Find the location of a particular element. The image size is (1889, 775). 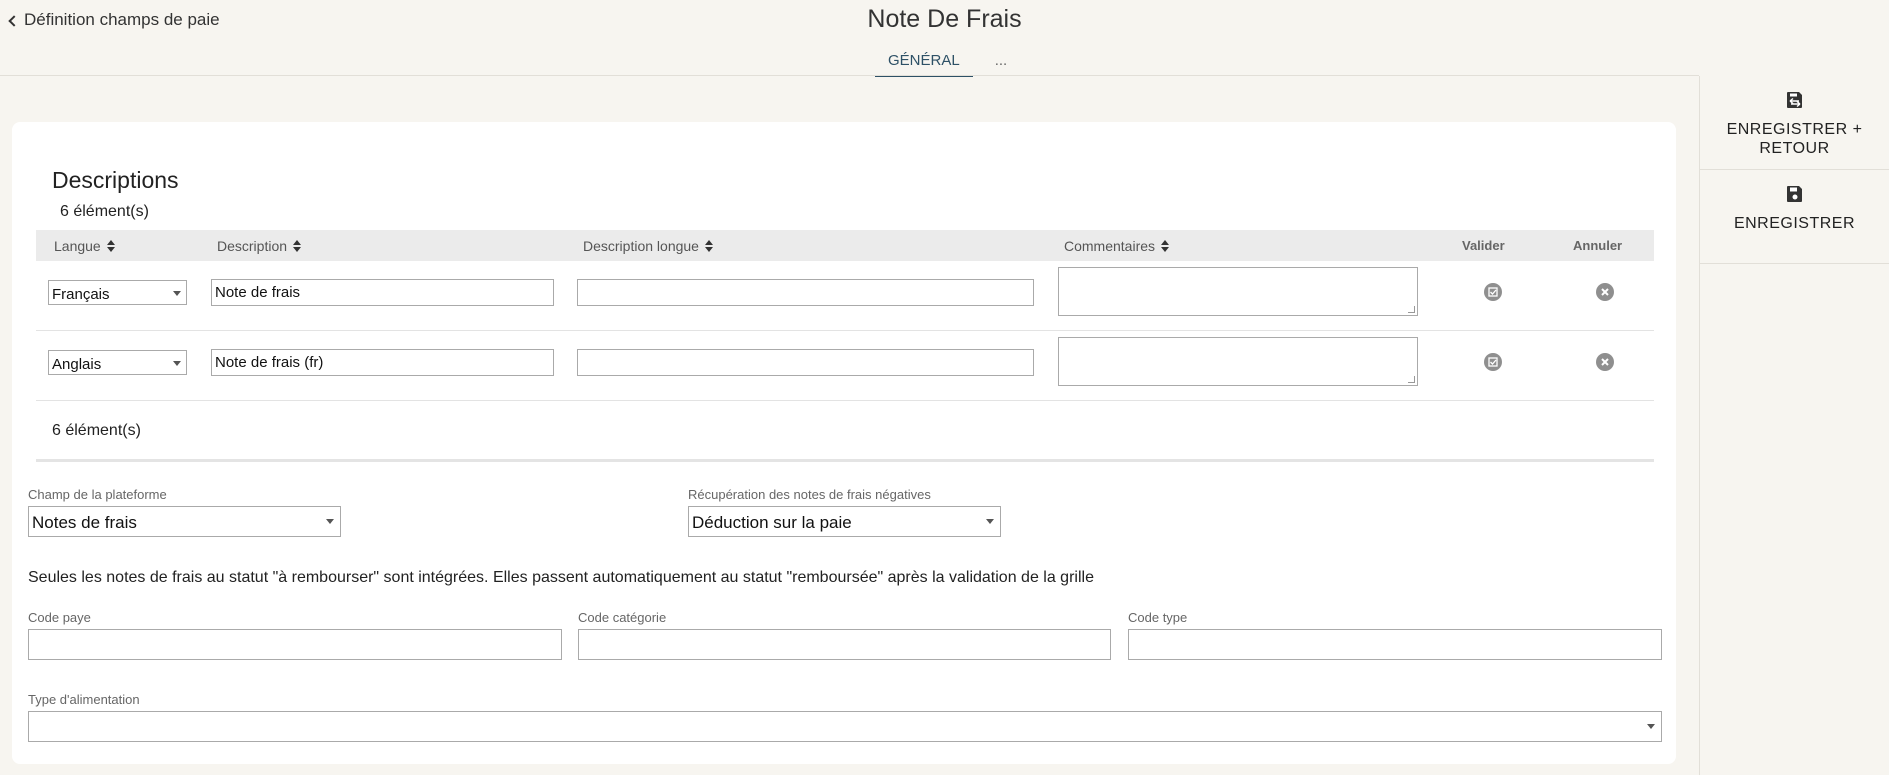

code-categorie-input is located at coordinates (844, 644).